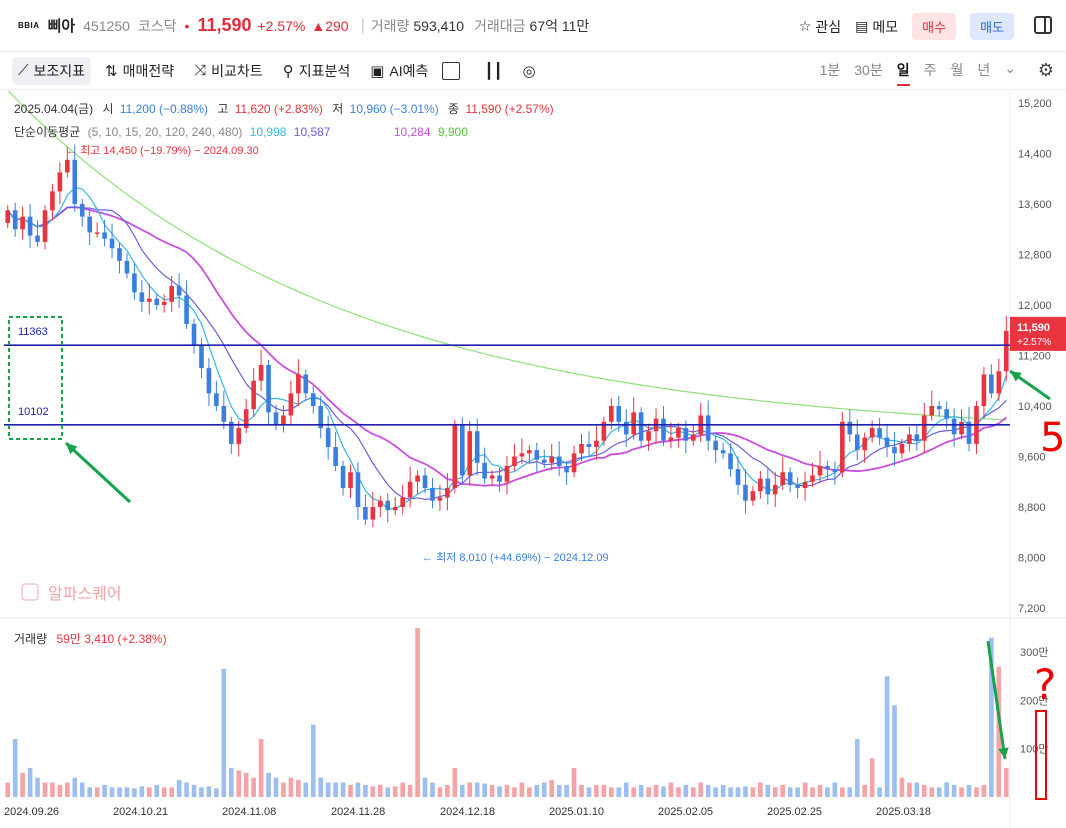  Describe the element at coordinates (992, 26) in the screenshot. I see `sell-button: 매도` at that location.